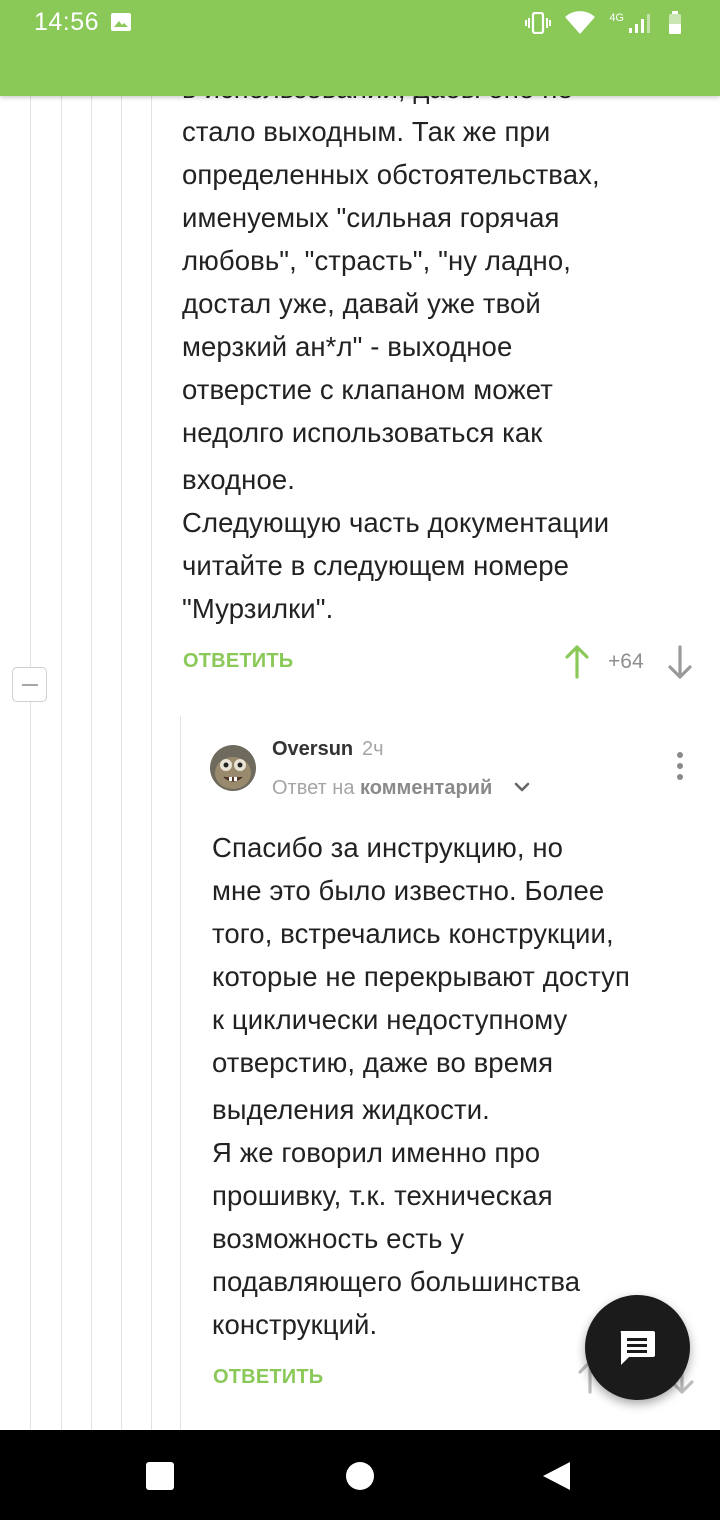 The image size is (720, 1520). What do you see at coordinates (616, 18) in the screenshot?
I see `network-type: 4G` at bounding box center [616, 18].